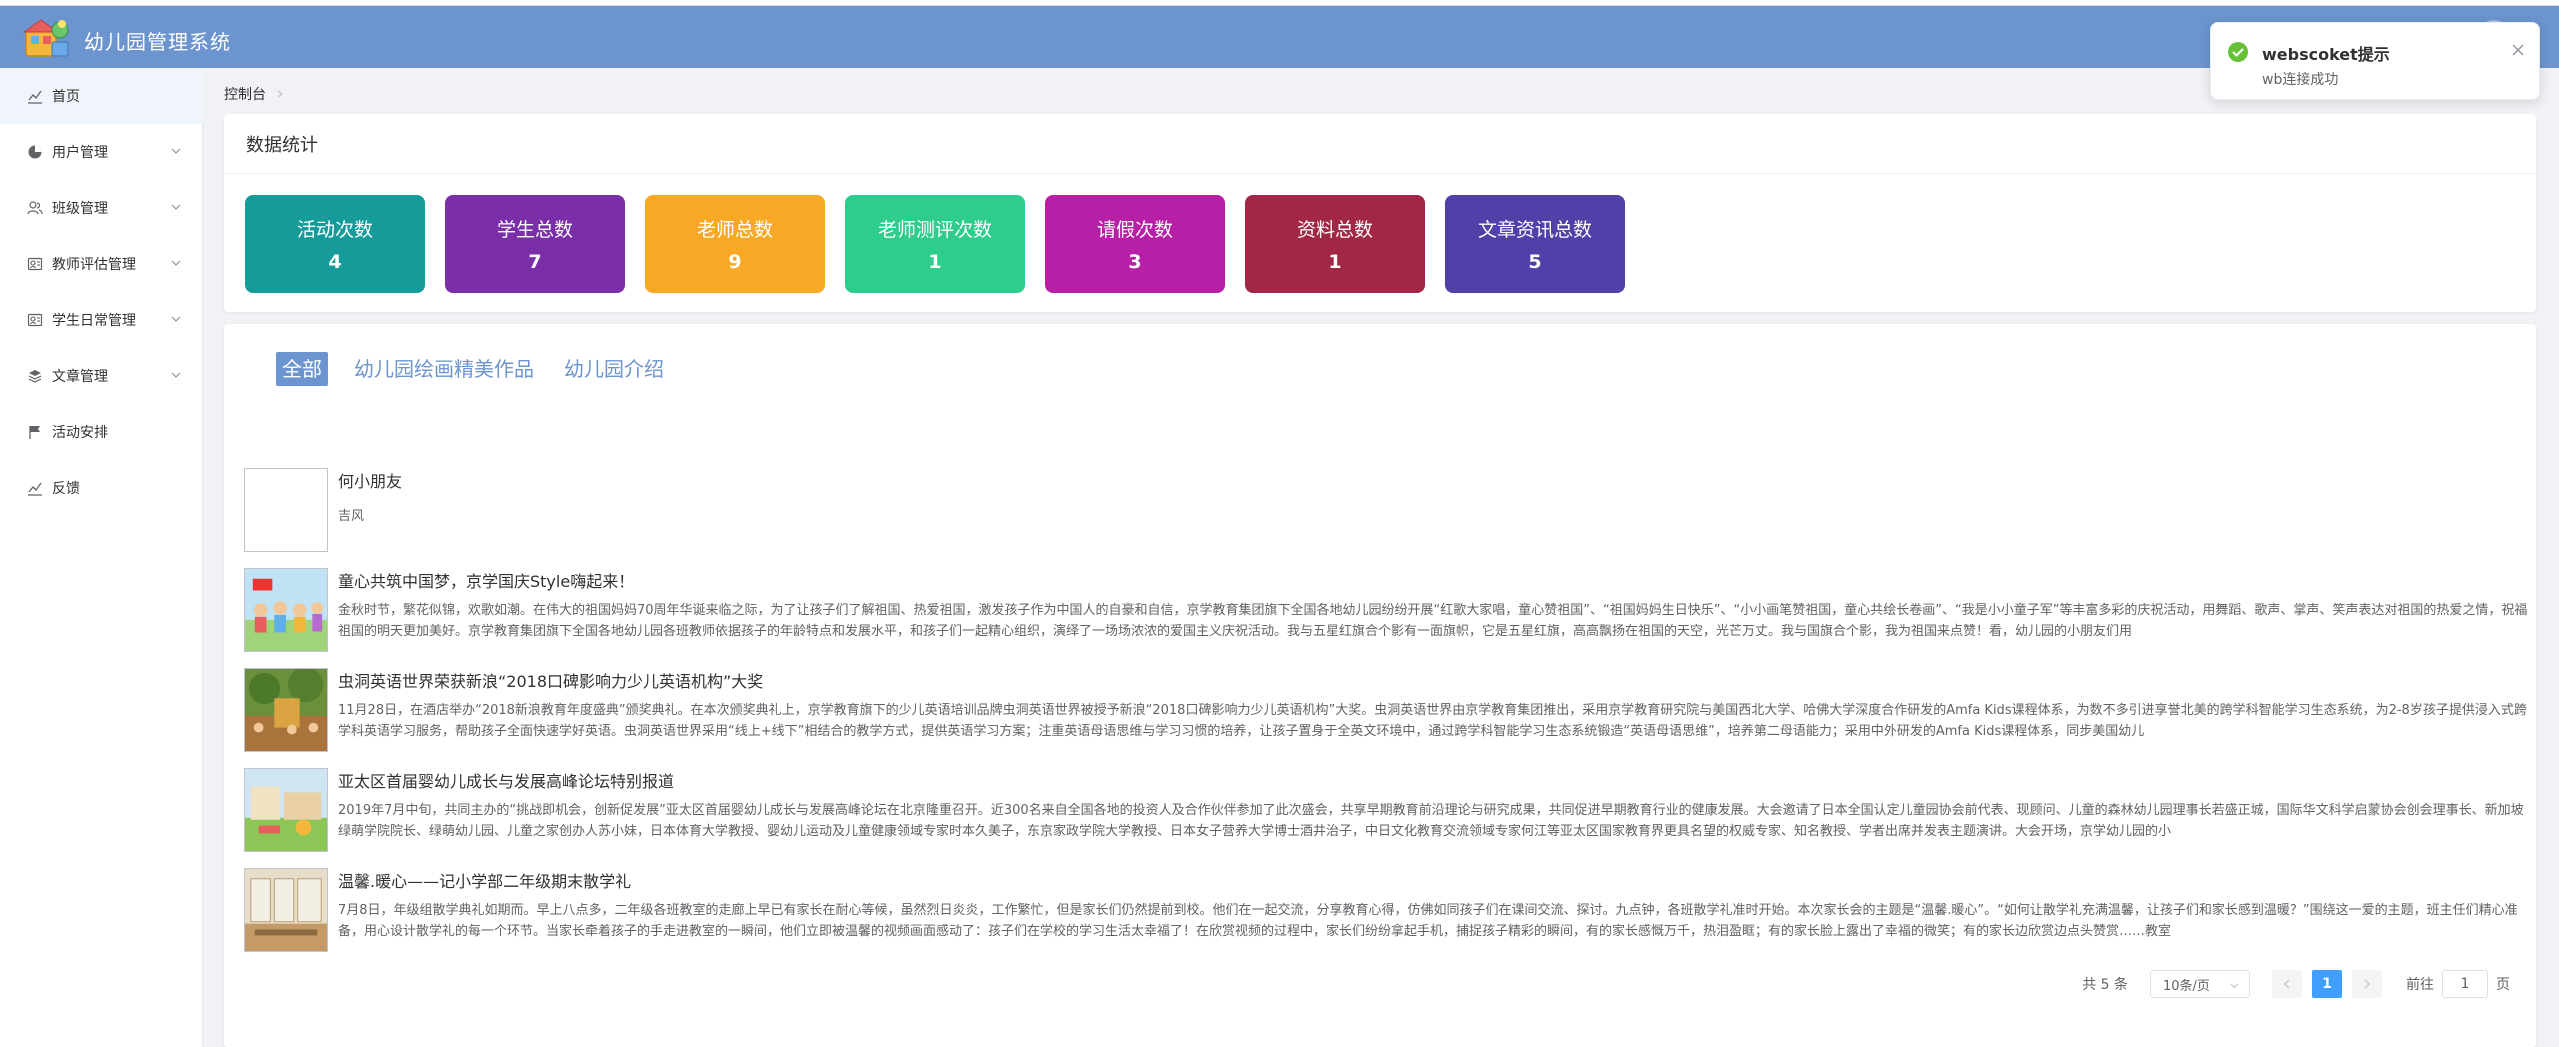  What do you see at coordinates (550, 680) in the screenshot?
I see `article-title: 虫洞英语世界荣获新浪“2018口碑影响力少儿英语机构”大奖` at bounding box center [550, 680].